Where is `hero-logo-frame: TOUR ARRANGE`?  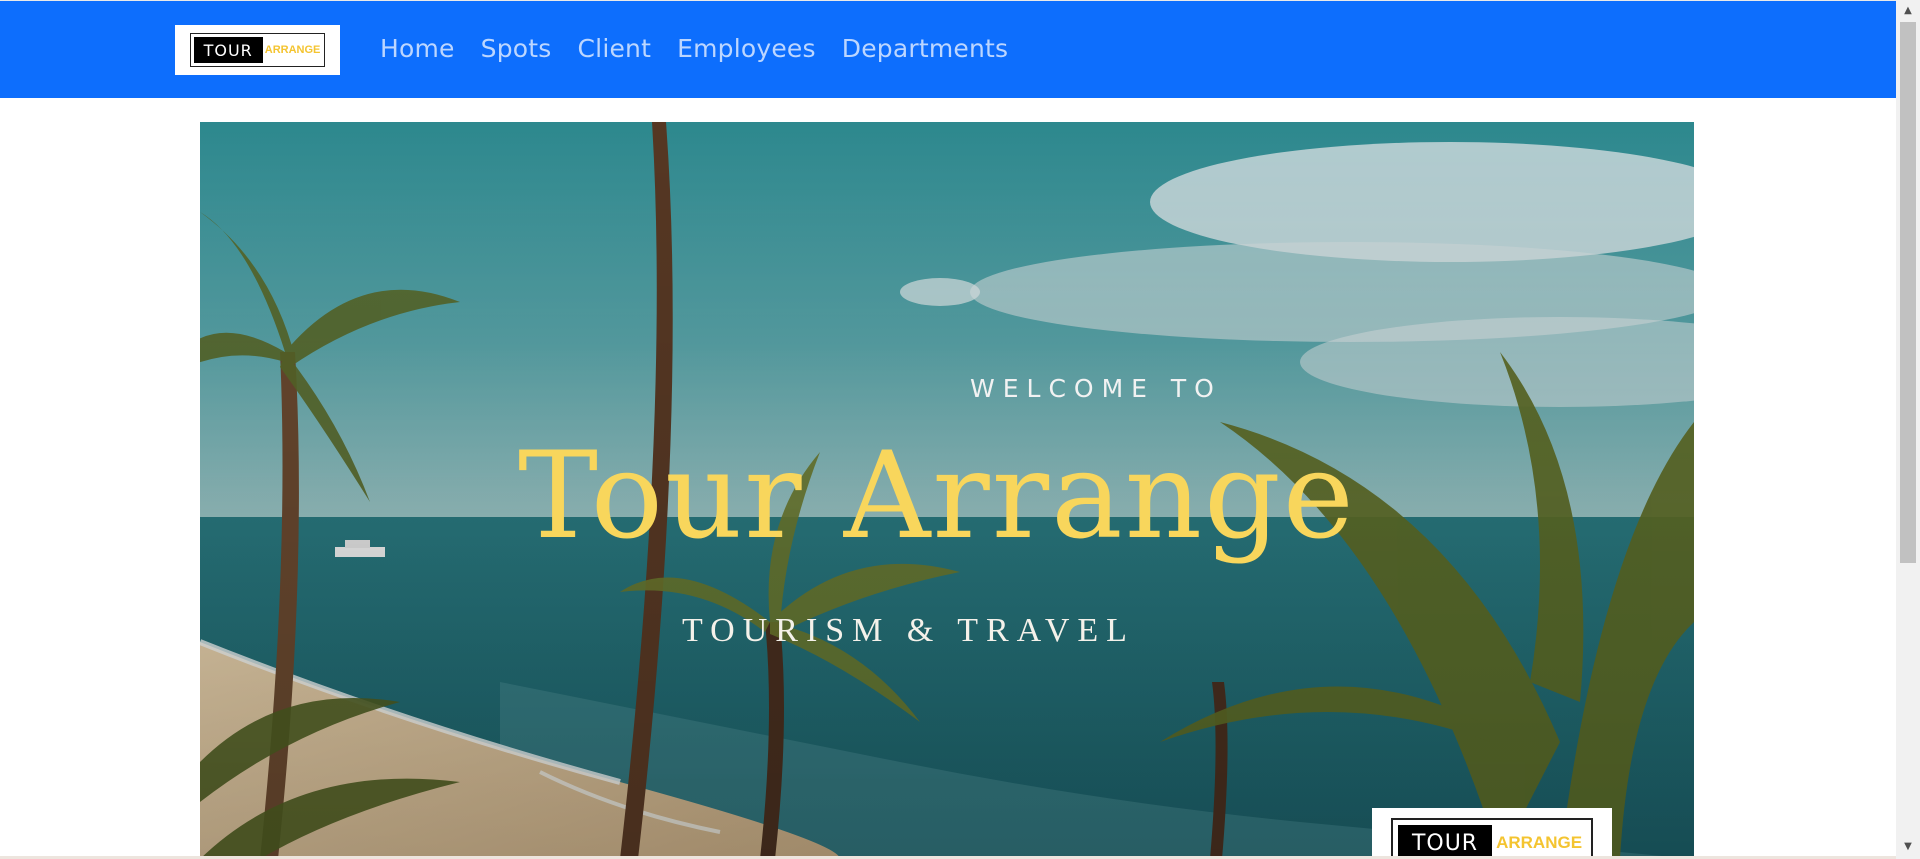
hero-logo-frame: TOUR ARRANGE is located at coordinates (1492, 838).